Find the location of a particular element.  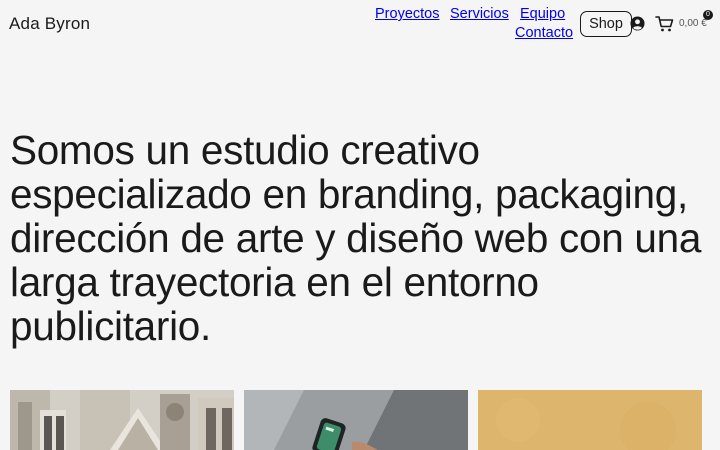

nav-link-team: Equipo is located at coordinates (542, 14).